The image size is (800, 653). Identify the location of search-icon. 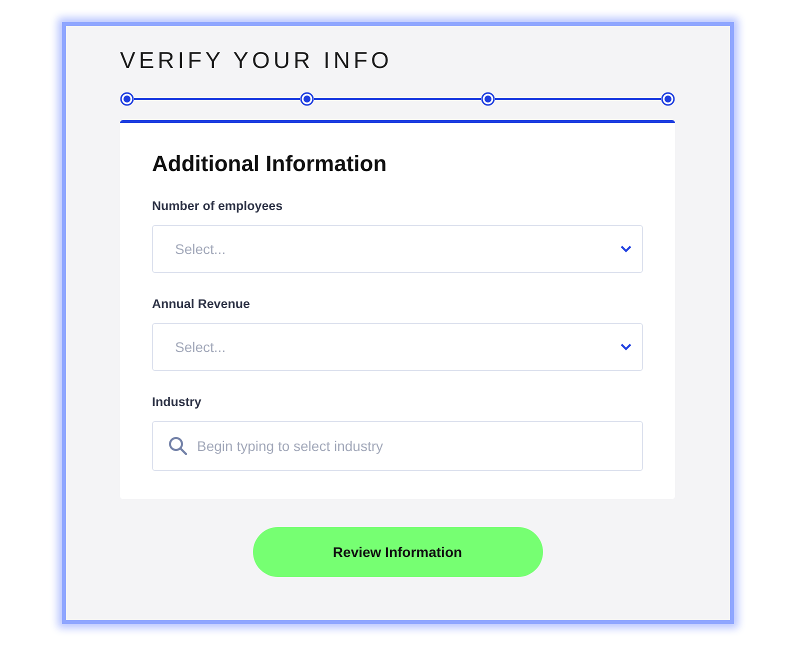
(178, 446).